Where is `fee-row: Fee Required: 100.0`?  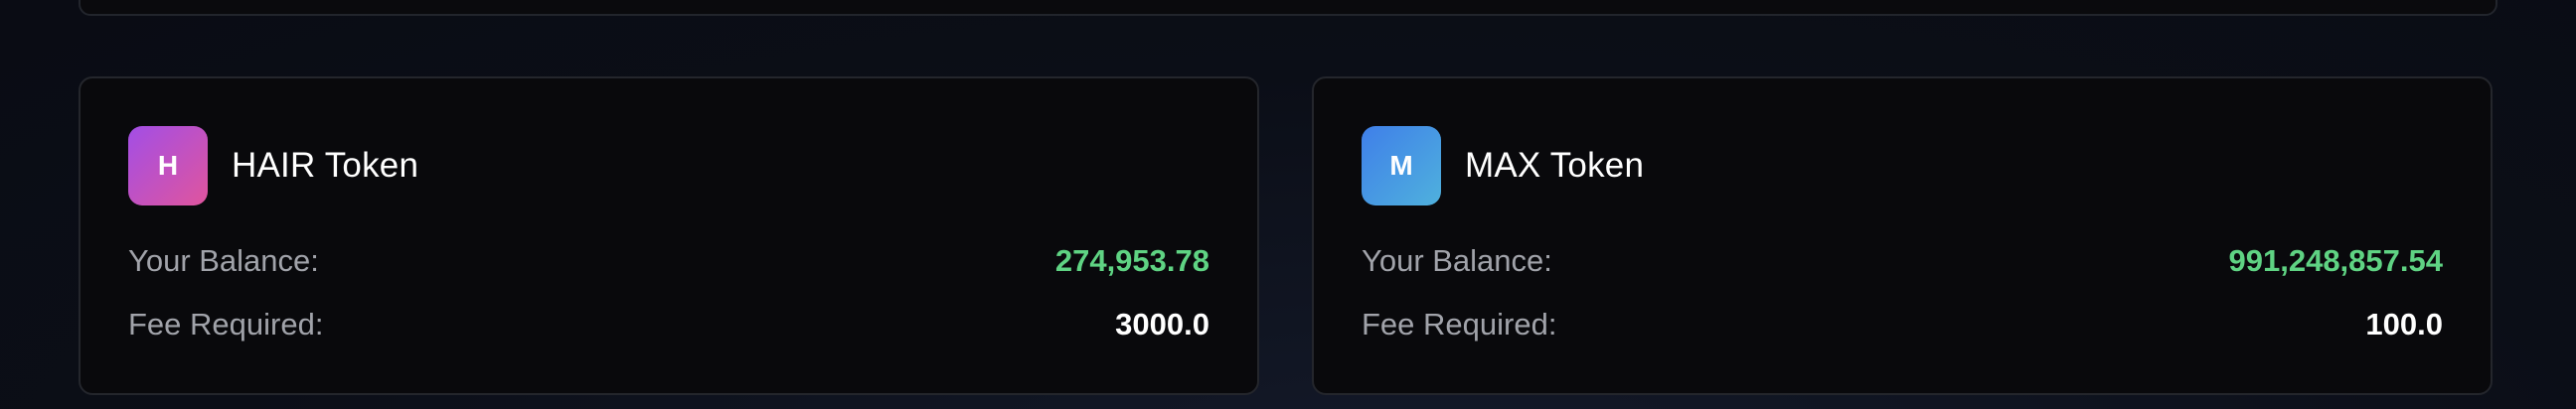 fee-row: Fee Required: 100.0 is located at coordinates (1902, 324).